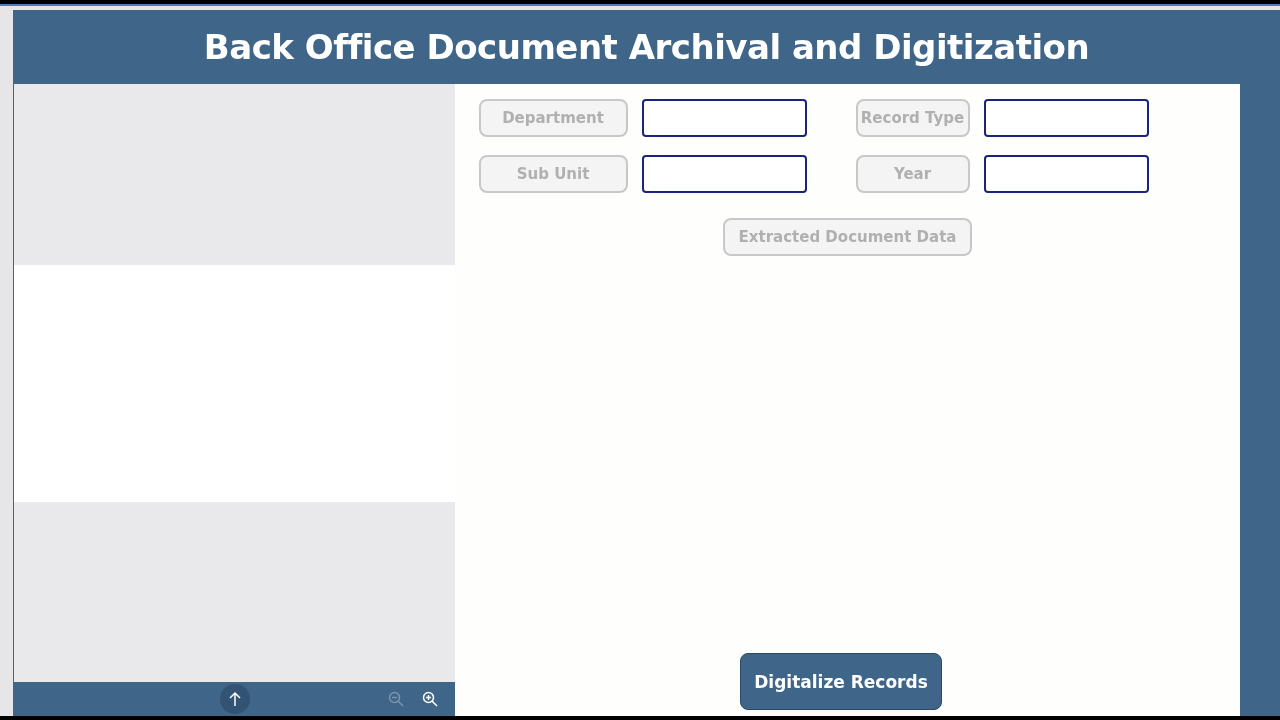 This screenshot has width=1280, height=720. Describe the element at coordinates (912, 174) in the screenshot. I see `field-label: Year` at that location.